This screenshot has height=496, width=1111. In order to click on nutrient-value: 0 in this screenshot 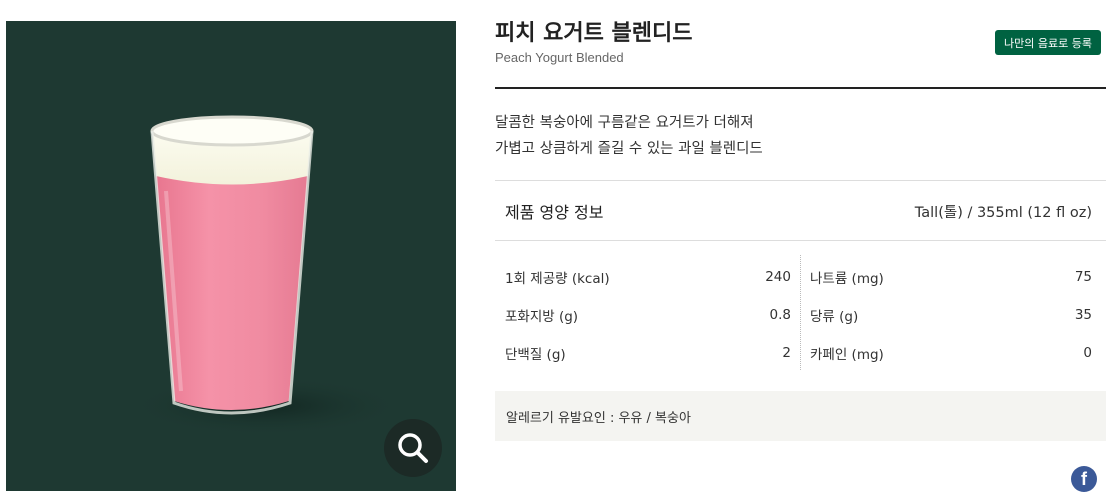, I will do `click(1087, 353)`.